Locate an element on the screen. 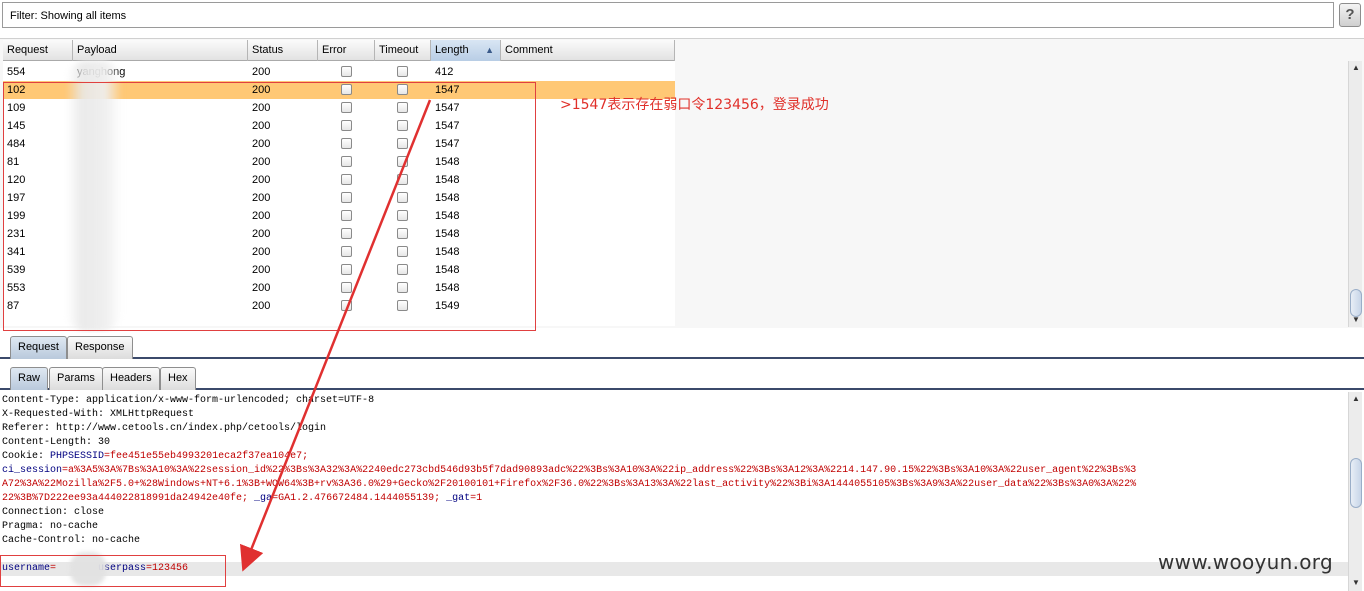 This screenshot has height=591, width=1364. body-annotation-box is located at coordinates (113, 571).